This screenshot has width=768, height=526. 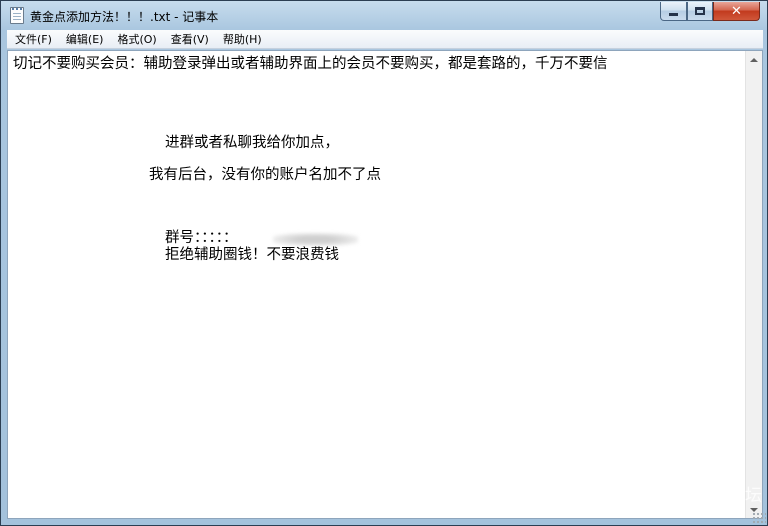 What do you see at coordinates (124, 17) in the screenshot?
I see `window-title: 黄金点添加方法！！！.txt - 记事本` at bounding box center [124, 17].